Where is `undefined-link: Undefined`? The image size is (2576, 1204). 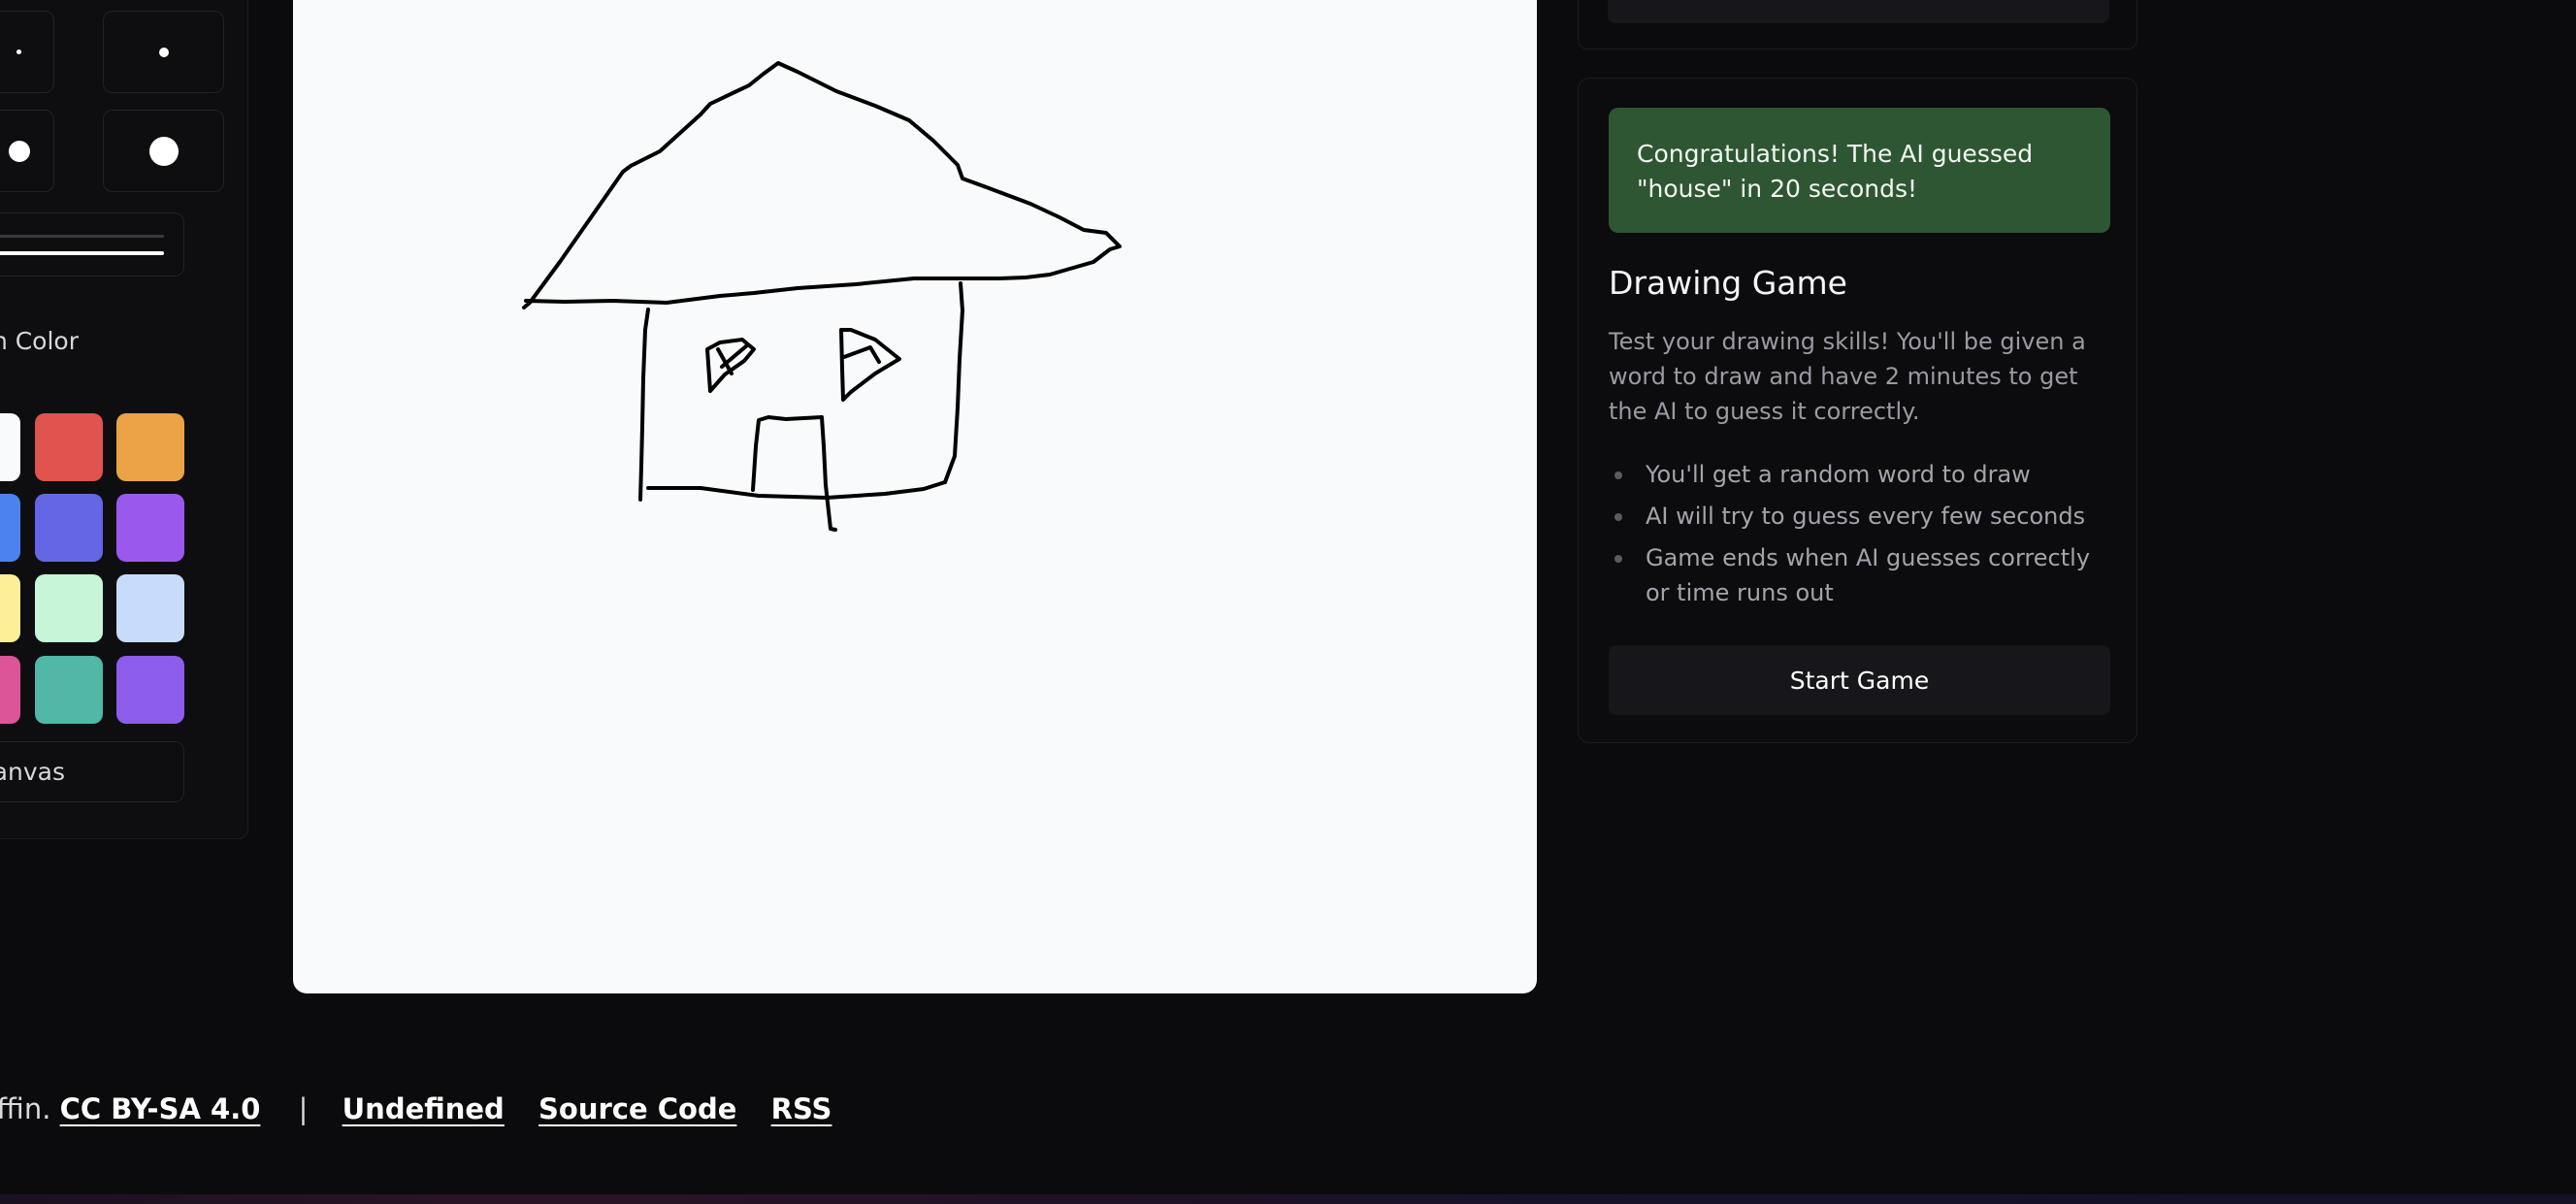
undefined-link: Undefined is located at coordinates (423, 1108).